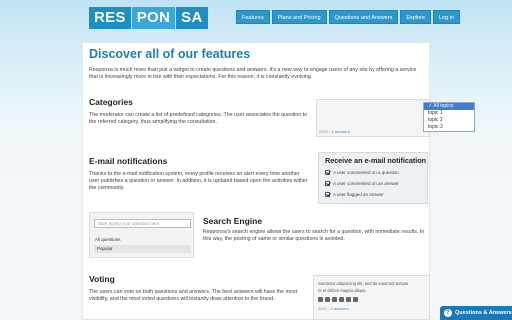 This screenshot has width=512, height=320. What do you see at coordinates (355, 299) in the screenshot?
I see `edit-icon` at bounding box center [355, 299].